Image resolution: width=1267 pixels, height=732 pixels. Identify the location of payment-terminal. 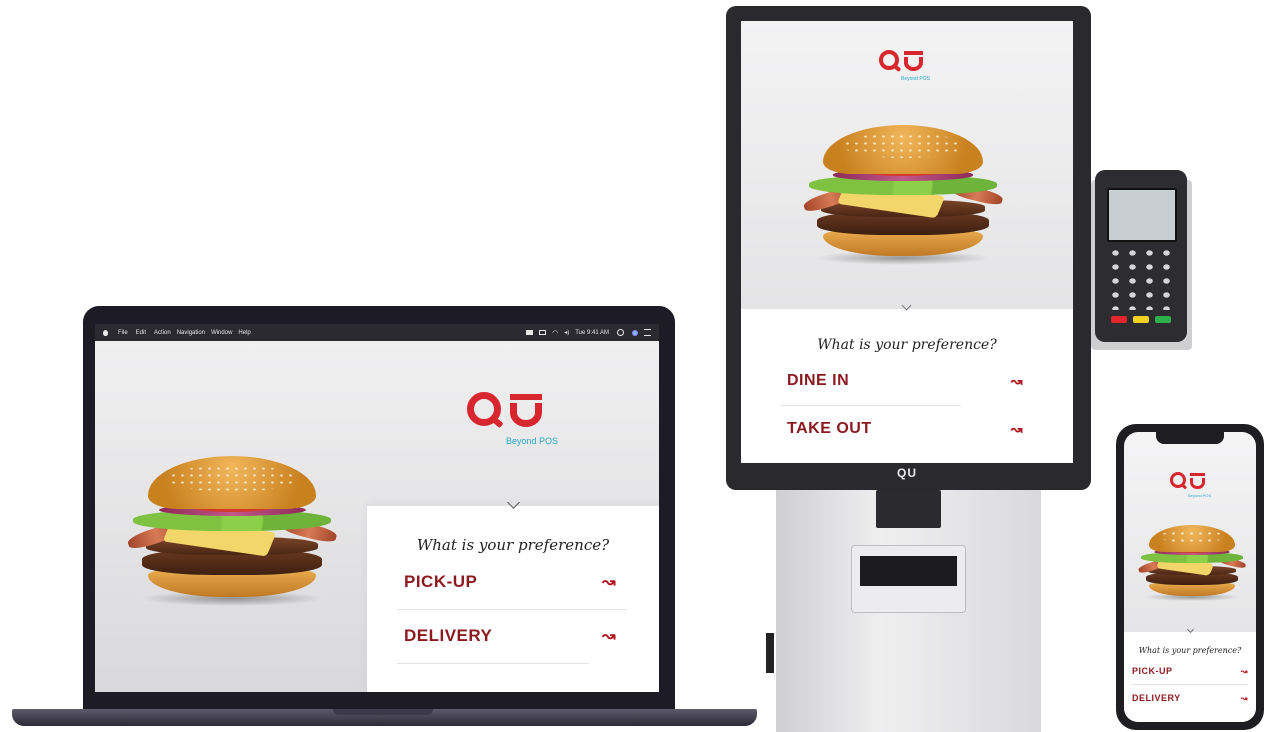
(1141, 256).